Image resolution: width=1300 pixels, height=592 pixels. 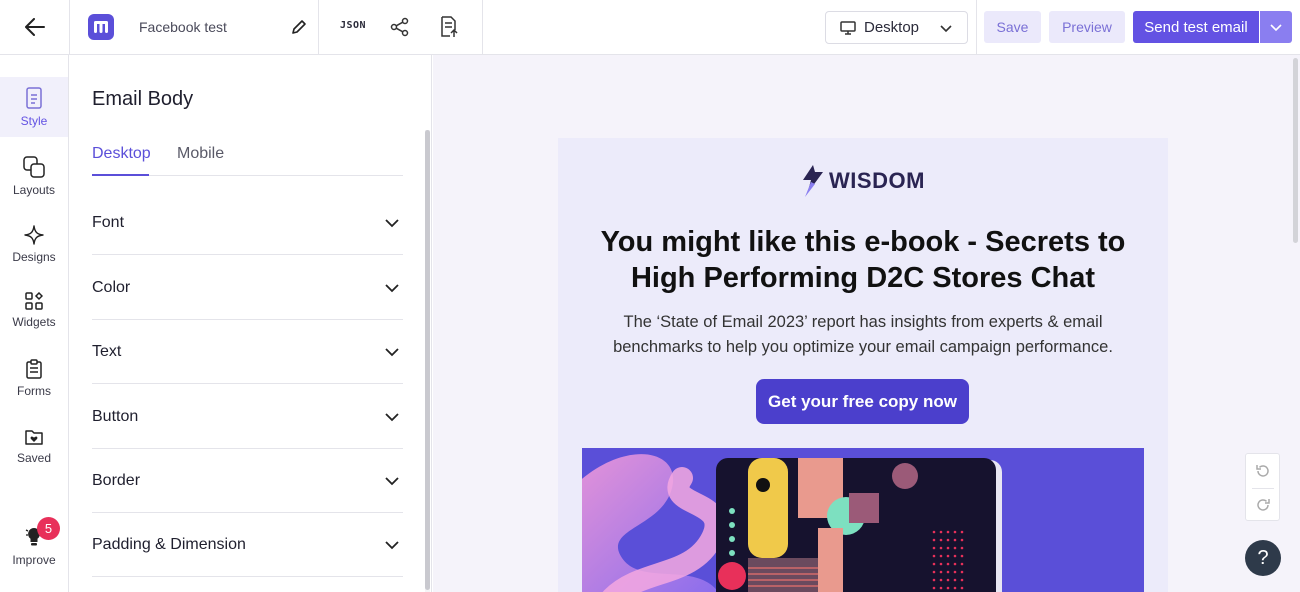 What do you see at coordinates (34, 166) in the screenshot?
I see `layouts-icon` at bounding box center [34, 166].